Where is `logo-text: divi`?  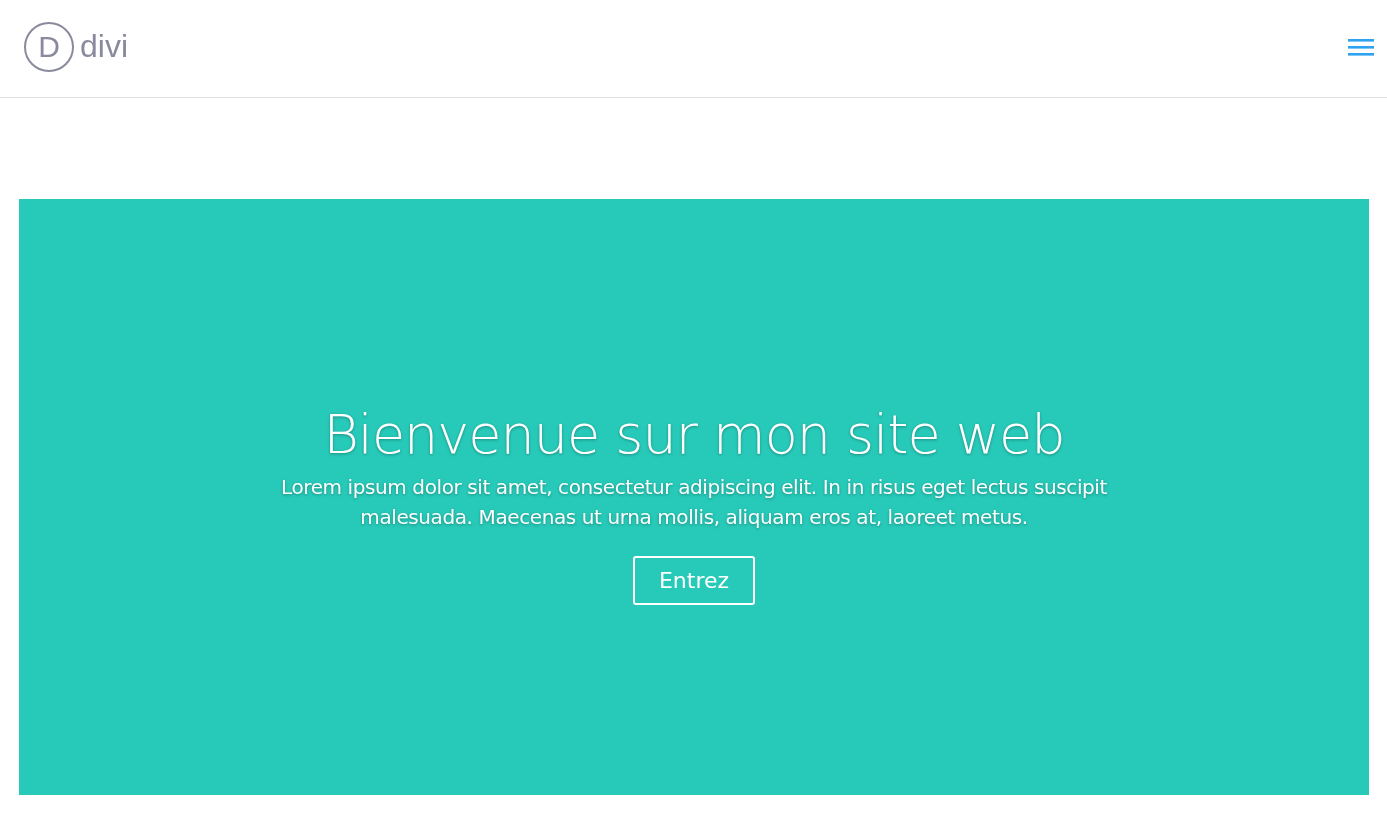
logo-text: divi is located at coordinates (104, 46).